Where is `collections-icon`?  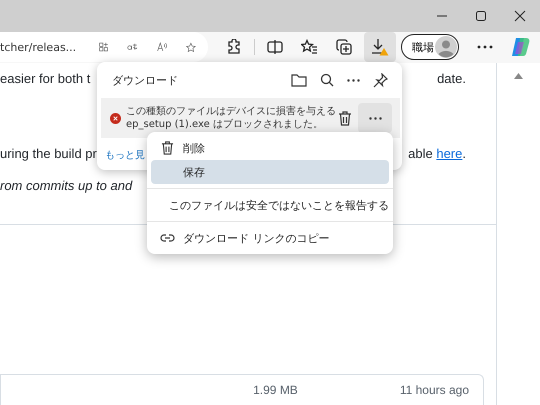 collections-icon is located at coordinates (344, 47).